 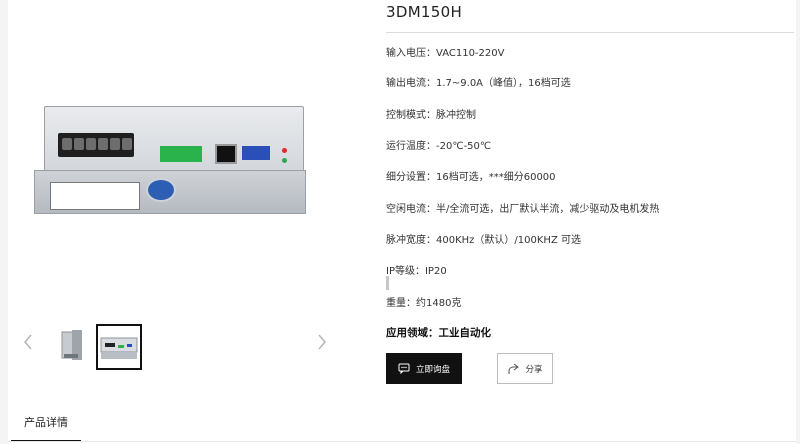 I want to click on share-label: 分享, so click(x=534, y=369).